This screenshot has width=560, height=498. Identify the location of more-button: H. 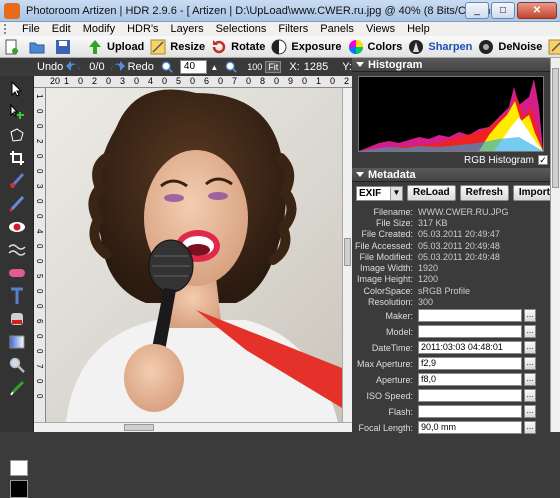
(552, 47).